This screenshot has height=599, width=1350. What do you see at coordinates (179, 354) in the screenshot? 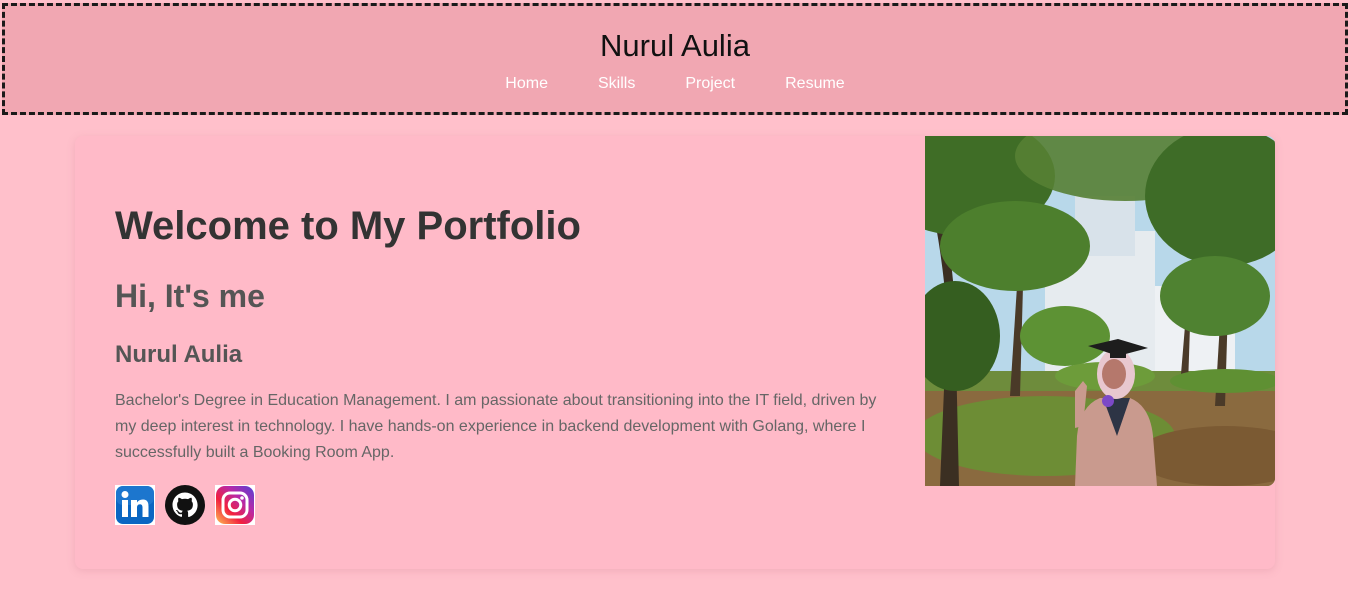
I see `hero-name: Nurul Aulia` at bounding box center [179, 354].